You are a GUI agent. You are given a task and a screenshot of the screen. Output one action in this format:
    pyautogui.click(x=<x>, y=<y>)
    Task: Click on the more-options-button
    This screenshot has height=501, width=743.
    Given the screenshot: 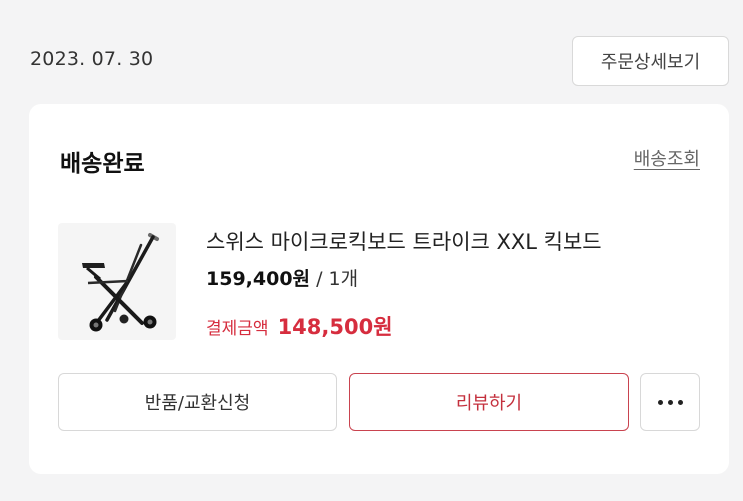 What is the action you would take?
    pyautogui.click(x=670, y=402)
    